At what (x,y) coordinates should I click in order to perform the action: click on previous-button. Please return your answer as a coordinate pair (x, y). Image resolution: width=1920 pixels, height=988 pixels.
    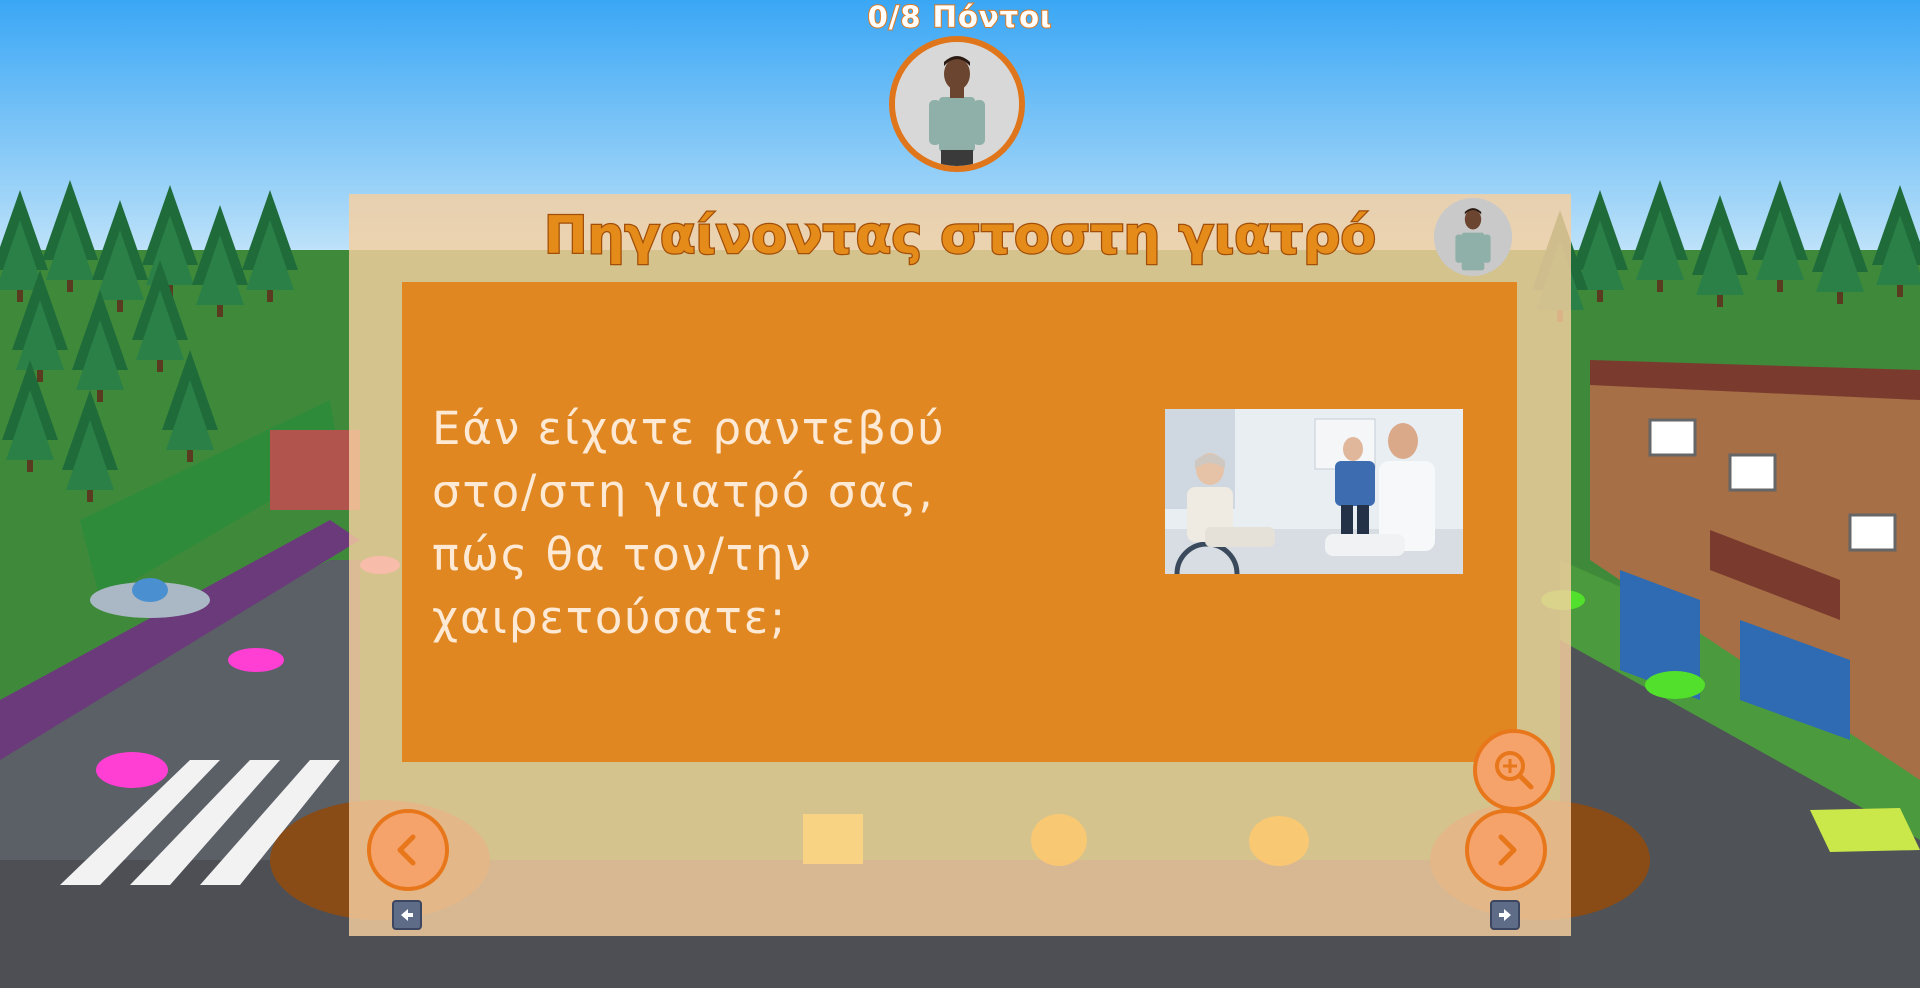
    Looking at the image, I should click on (408, 850).